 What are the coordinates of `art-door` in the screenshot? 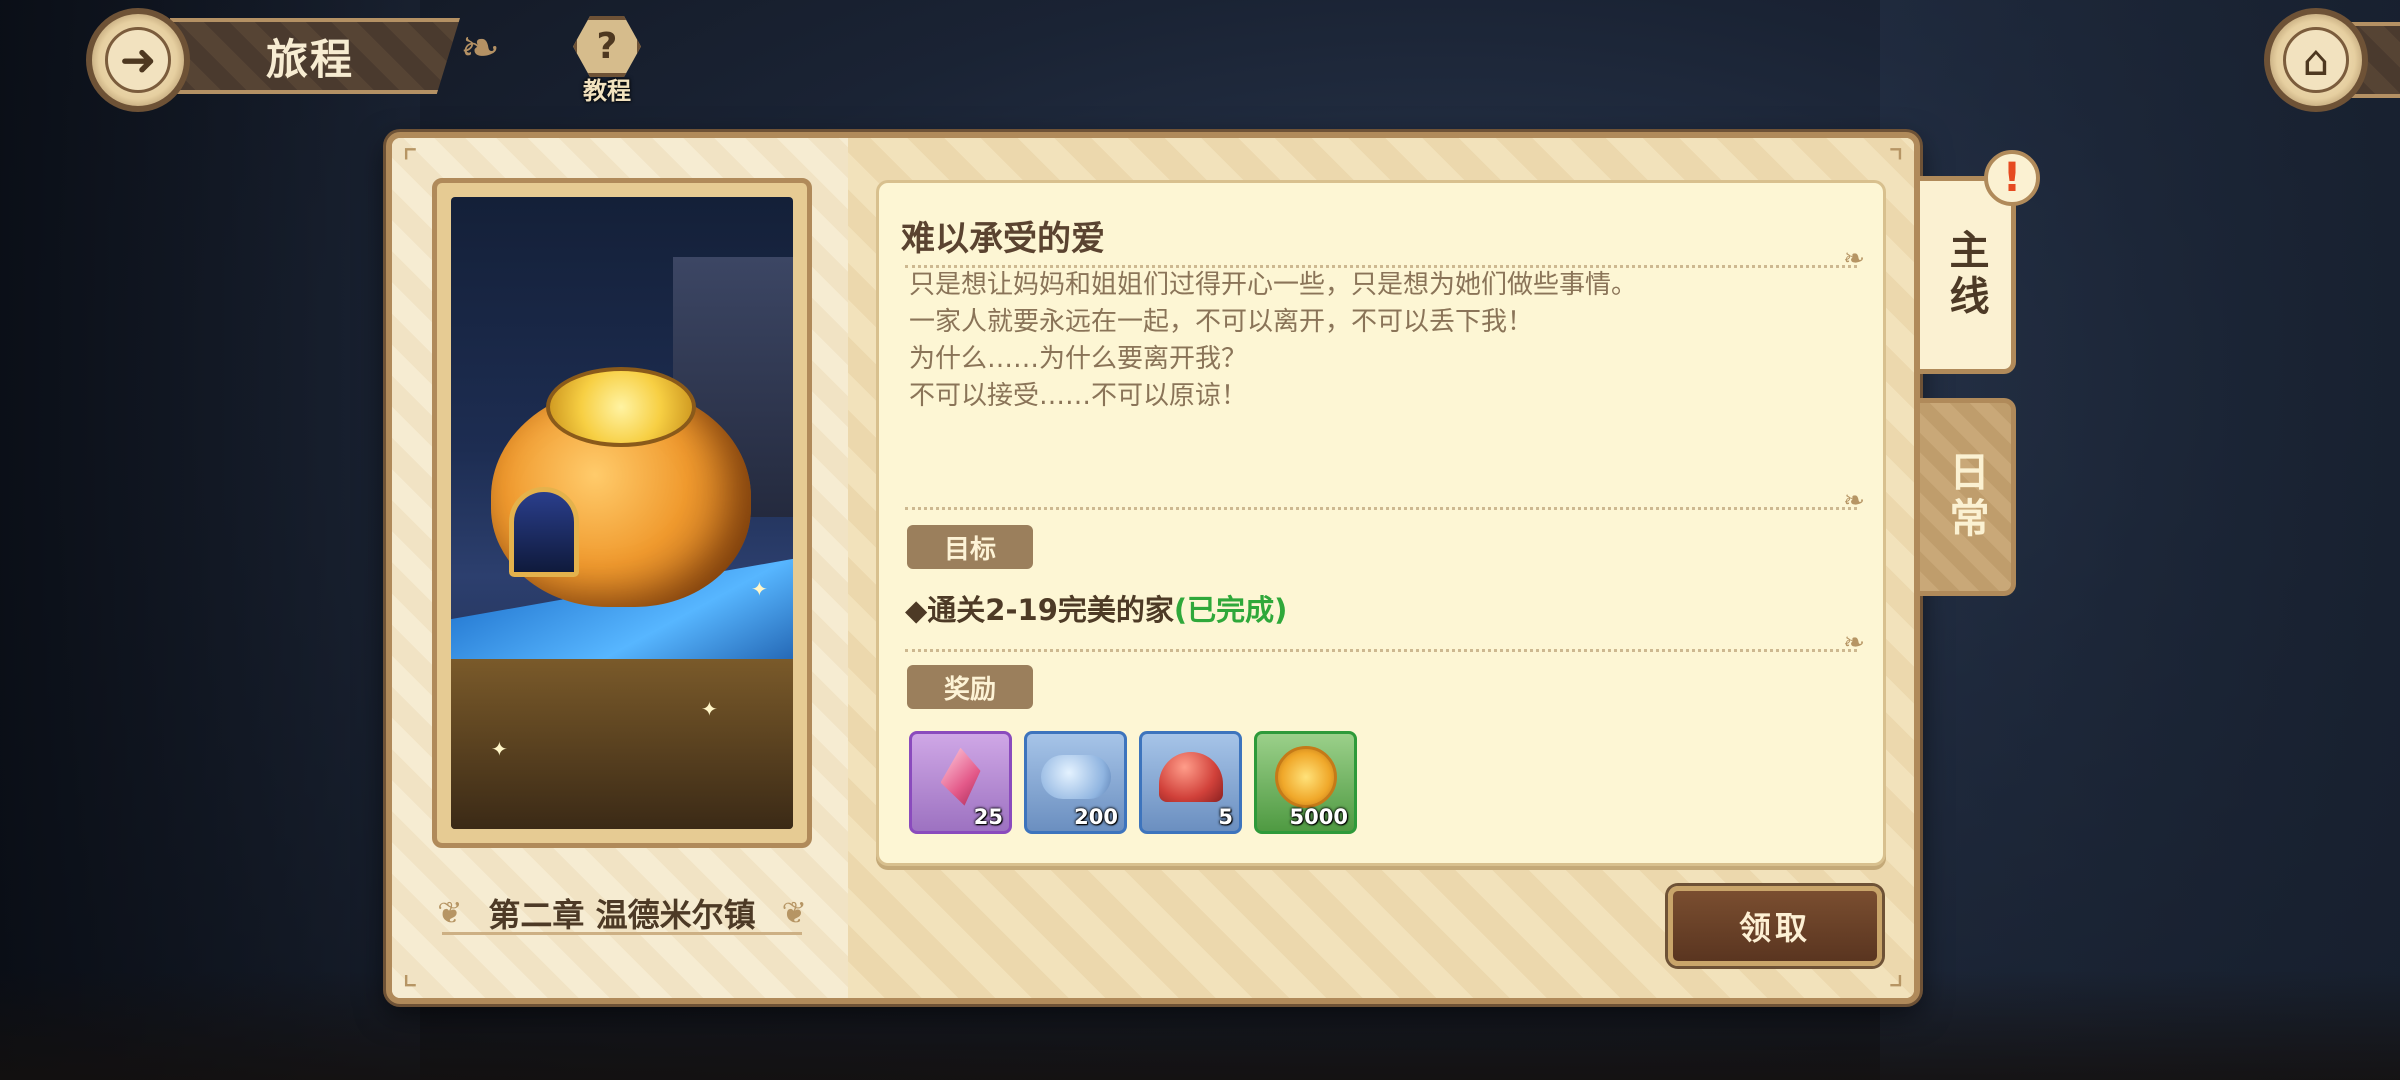 It's located at (544, 532).